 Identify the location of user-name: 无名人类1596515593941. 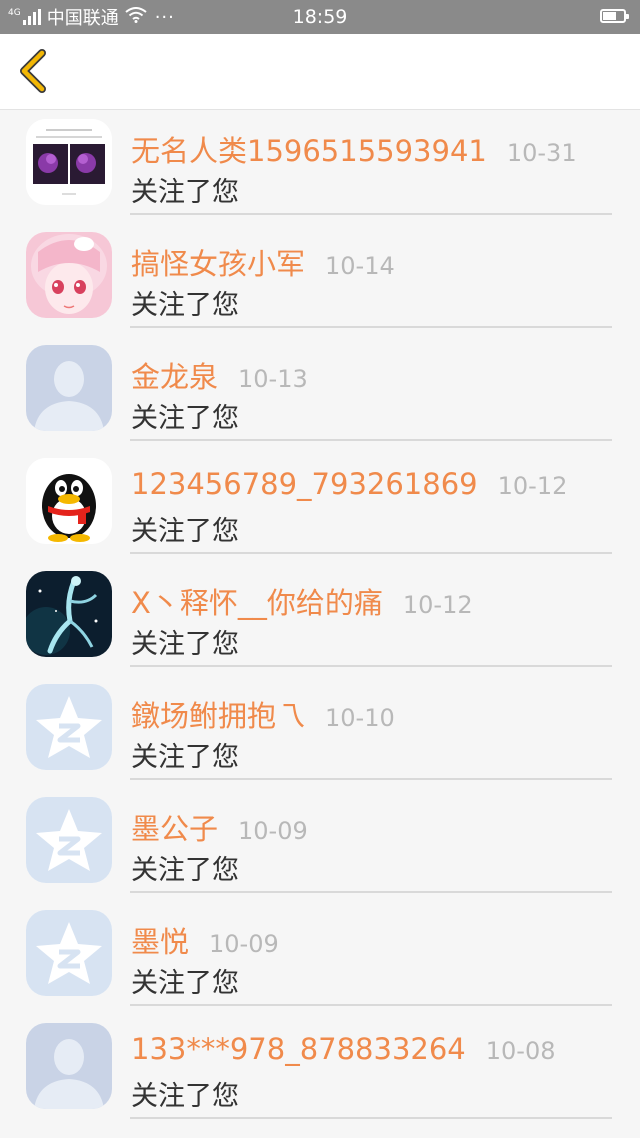
(309, 149).